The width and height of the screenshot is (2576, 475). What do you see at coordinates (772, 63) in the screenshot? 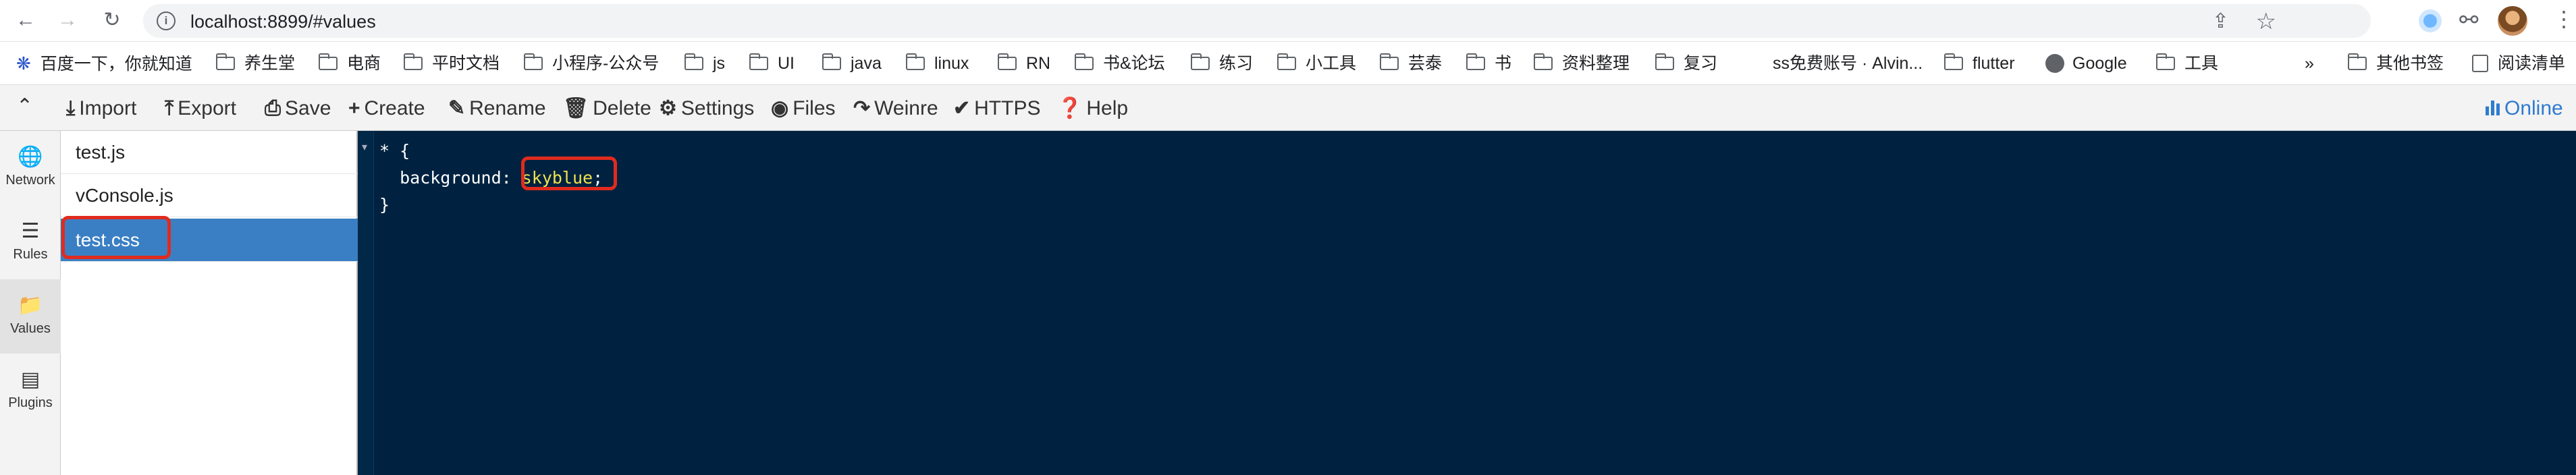
I see `bookmark-folder: UI` at bounding box center [772, 63].